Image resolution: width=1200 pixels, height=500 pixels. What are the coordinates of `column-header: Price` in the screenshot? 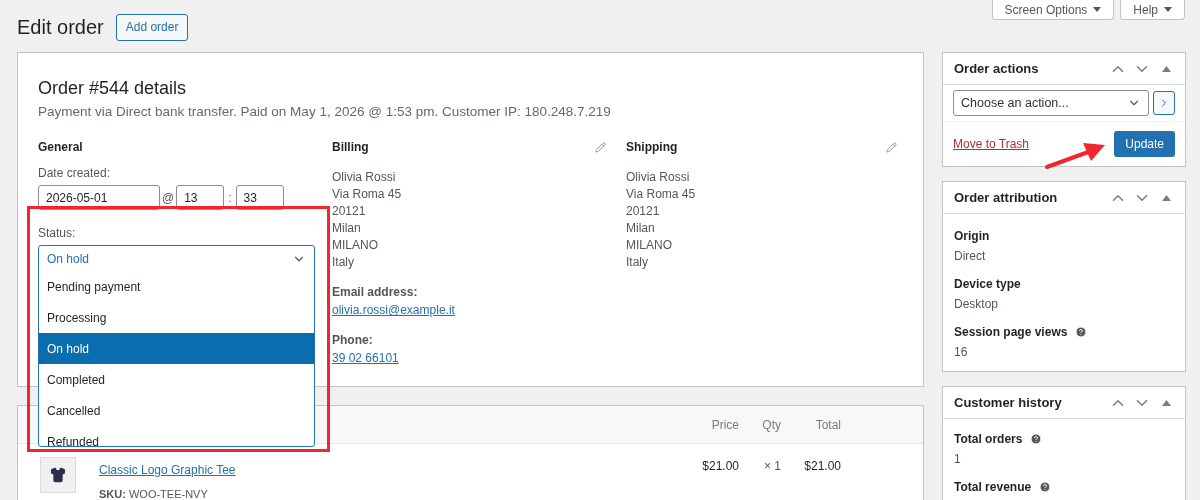 It's located at (724, 425).